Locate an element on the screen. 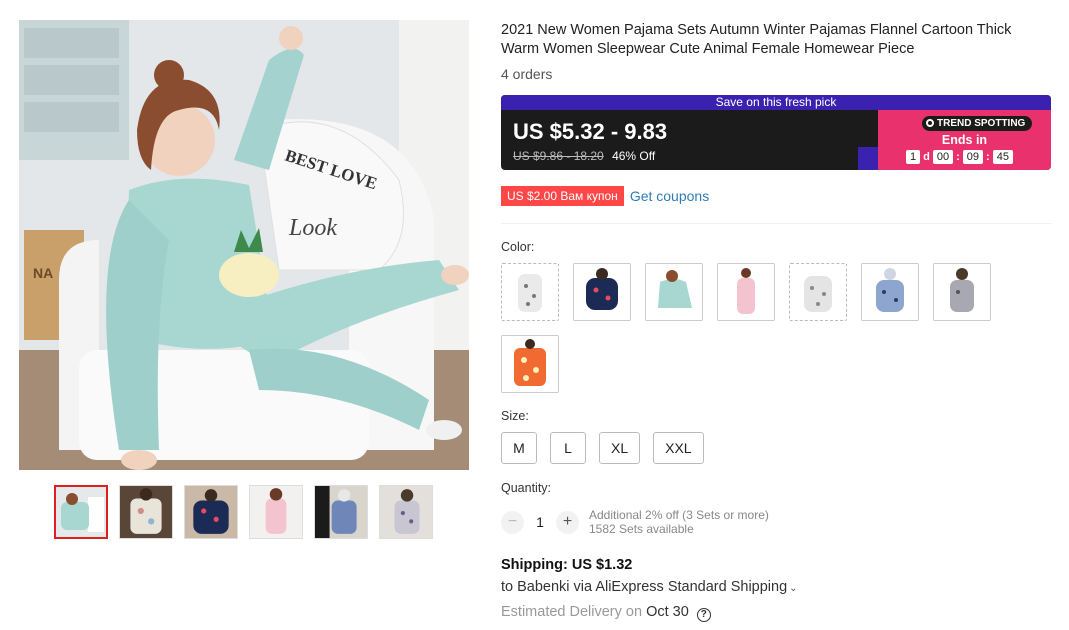  discount-percent: 46% Off is located at coordinates (634, 156).